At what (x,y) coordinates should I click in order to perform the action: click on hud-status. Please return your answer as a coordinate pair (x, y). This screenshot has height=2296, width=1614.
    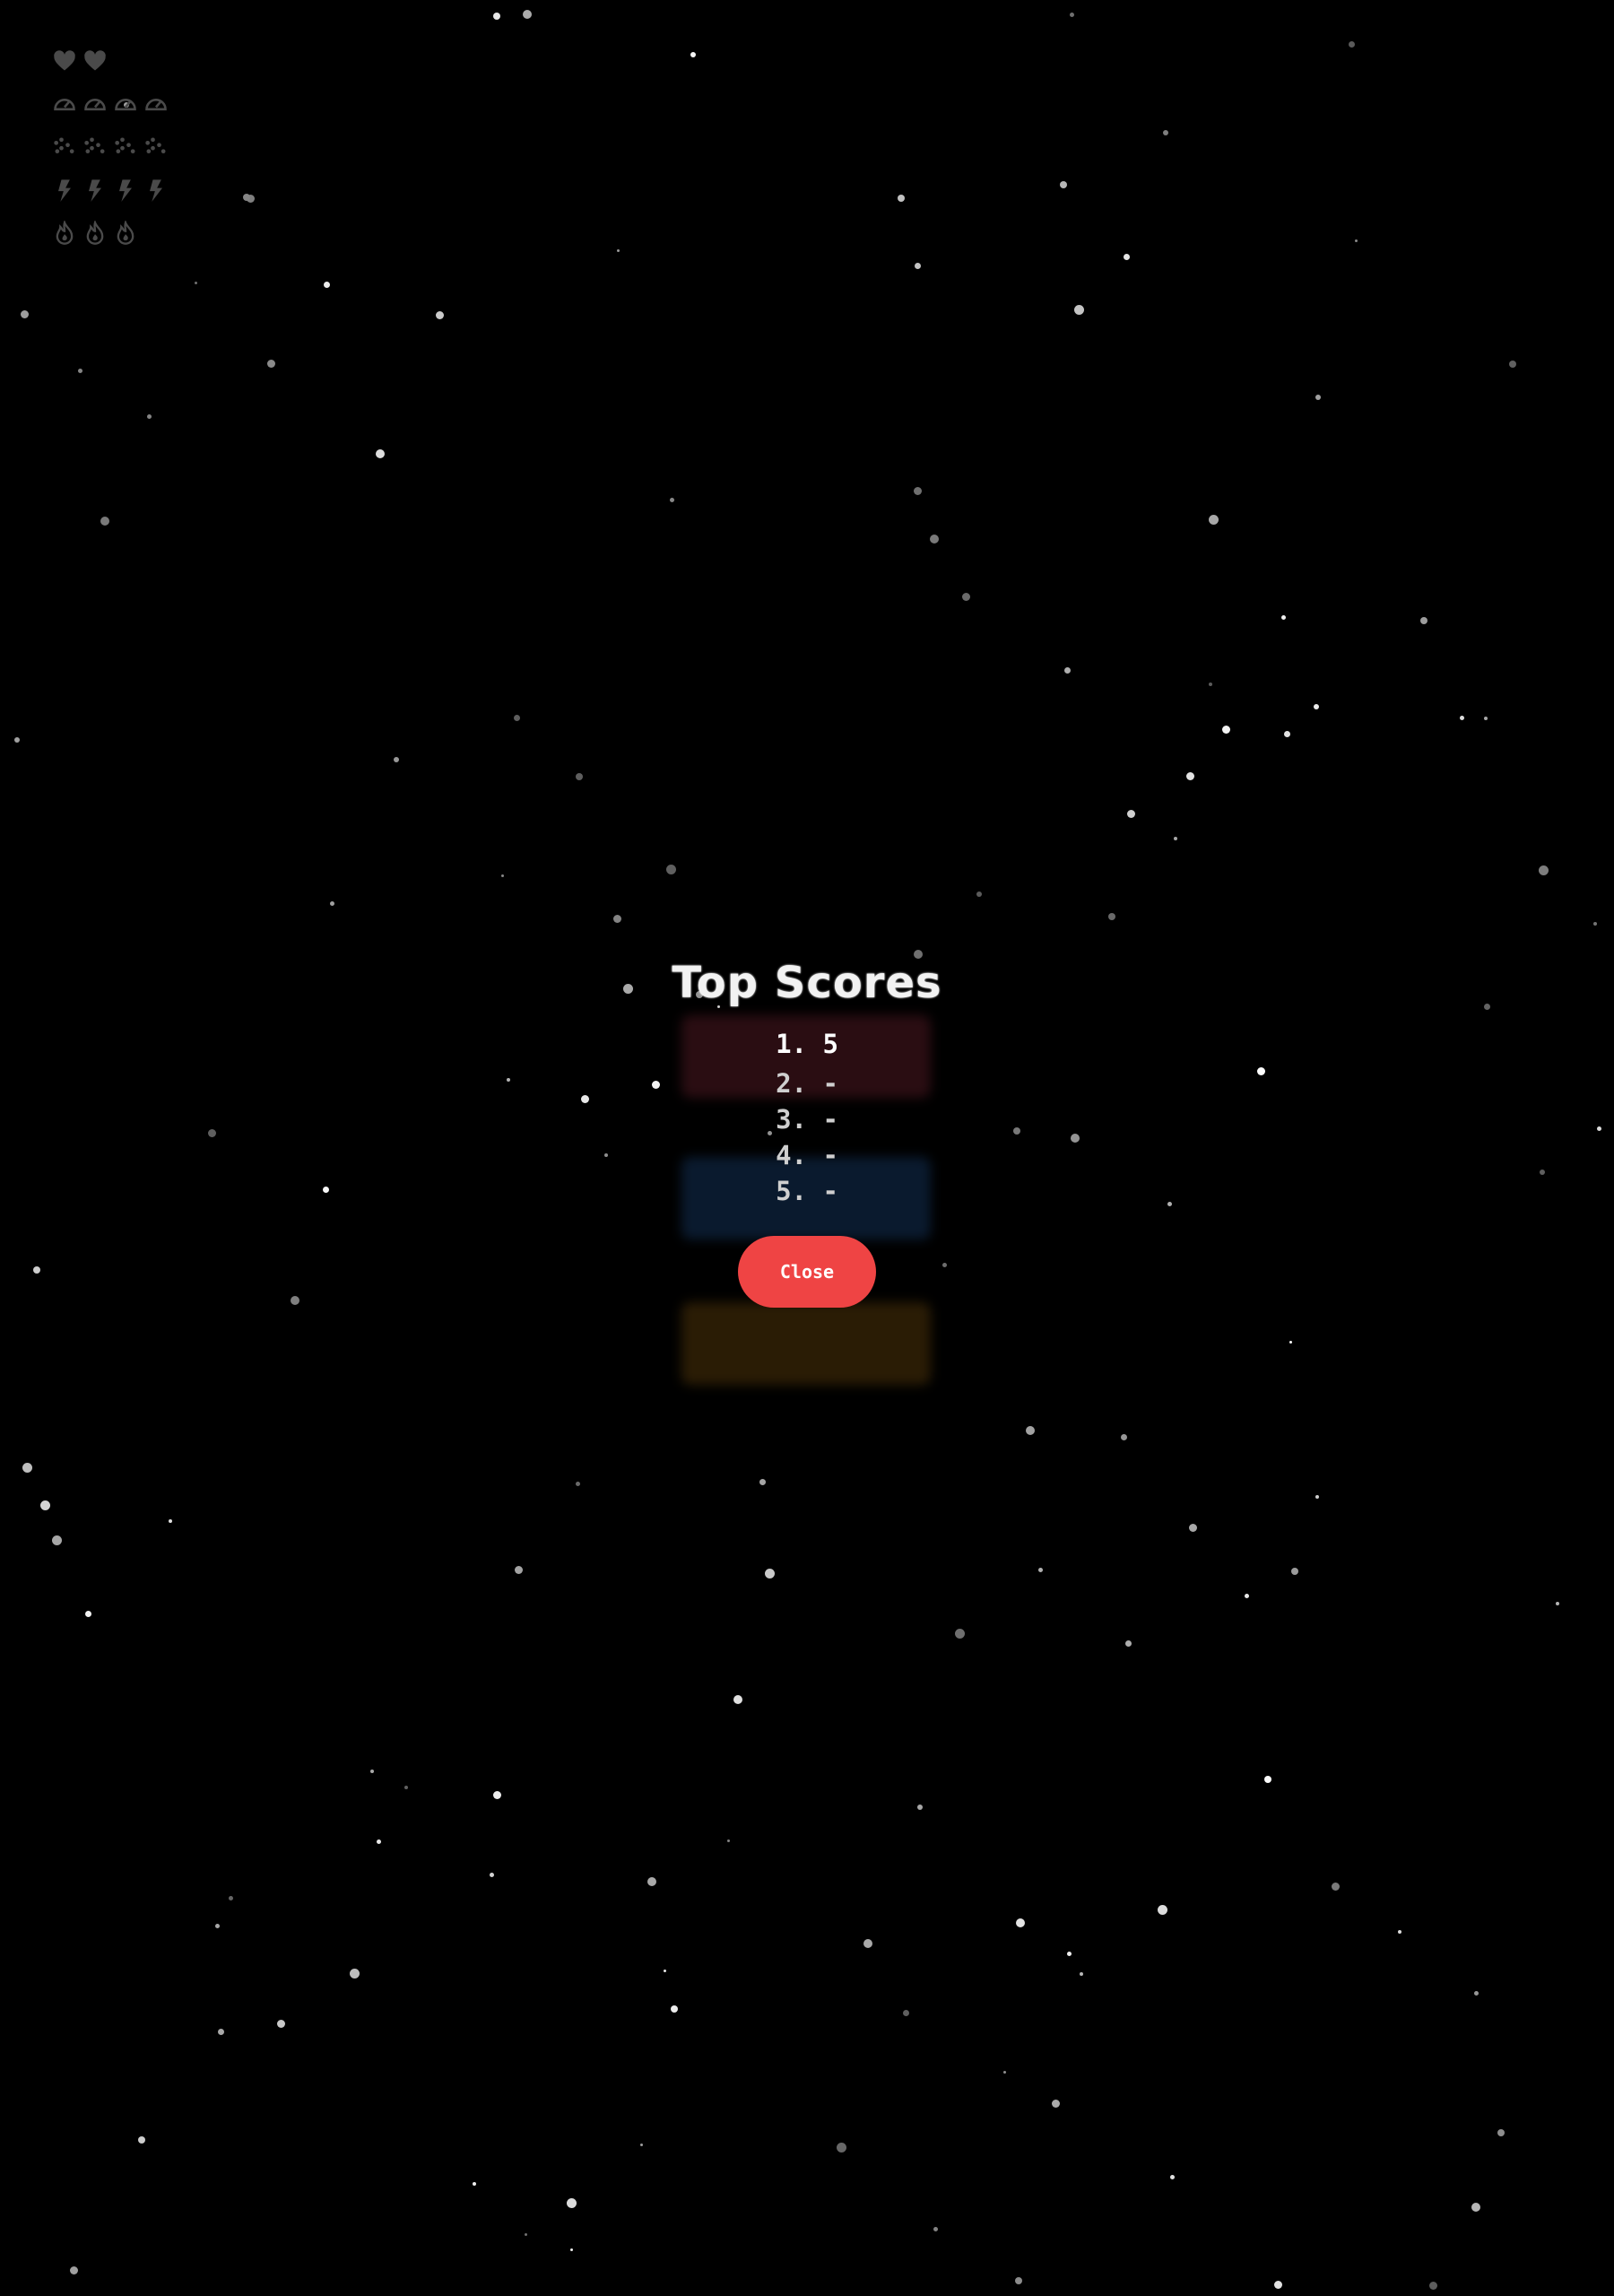
    Looking at the image, I should click on (110, 147).